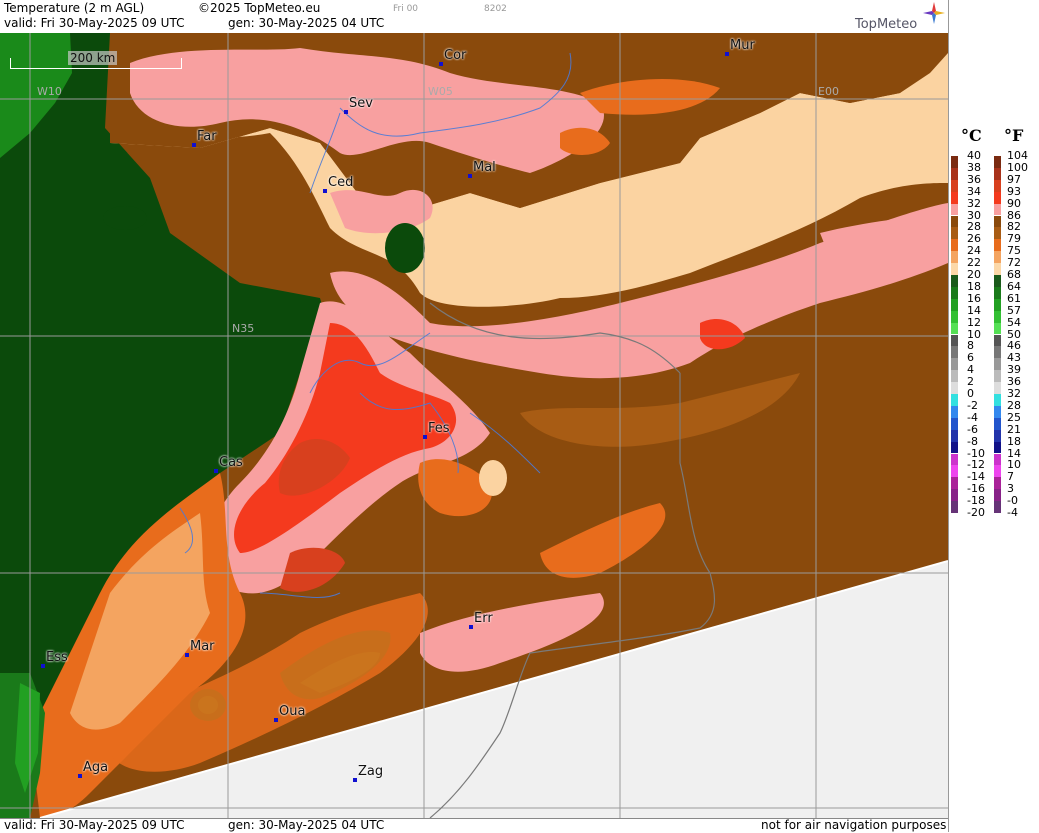 The height and width of the screenshot is (833, 1039). I want to click on city-marker-far, so click(194, 145).